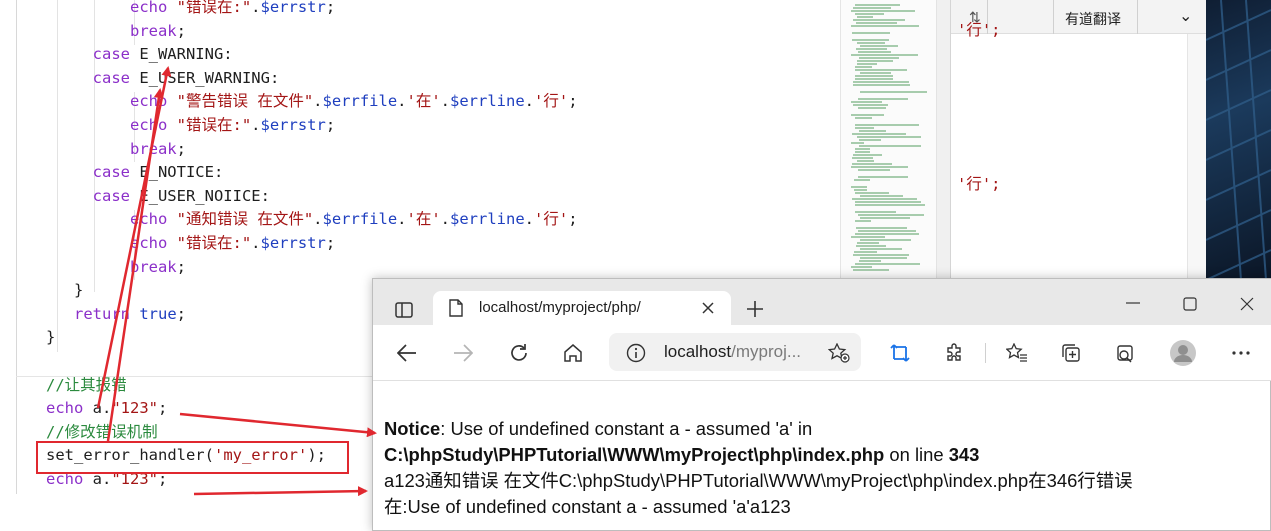 Image resolution: width=1271 pixels, height=531 pixels. Describe the element at coordinates (895, 140) in the screenshot. I see `code-minimap` at that location.